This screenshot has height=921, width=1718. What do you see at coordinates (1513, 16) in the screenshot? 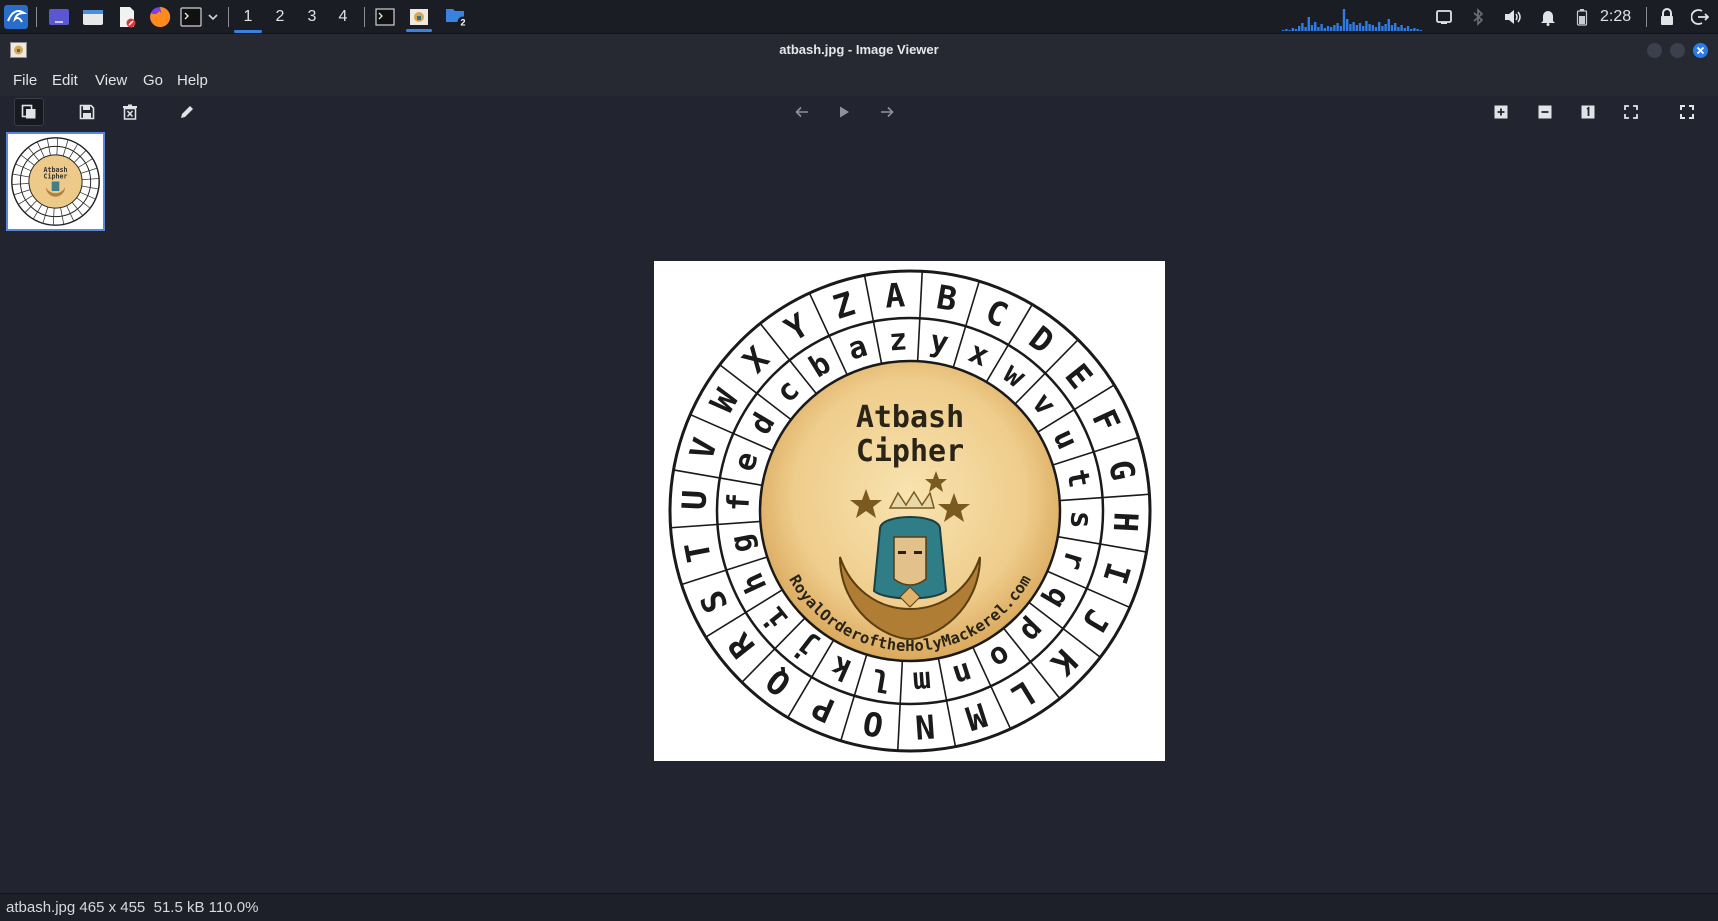
I see `volume-icon` at bounding box center [1513, 16].